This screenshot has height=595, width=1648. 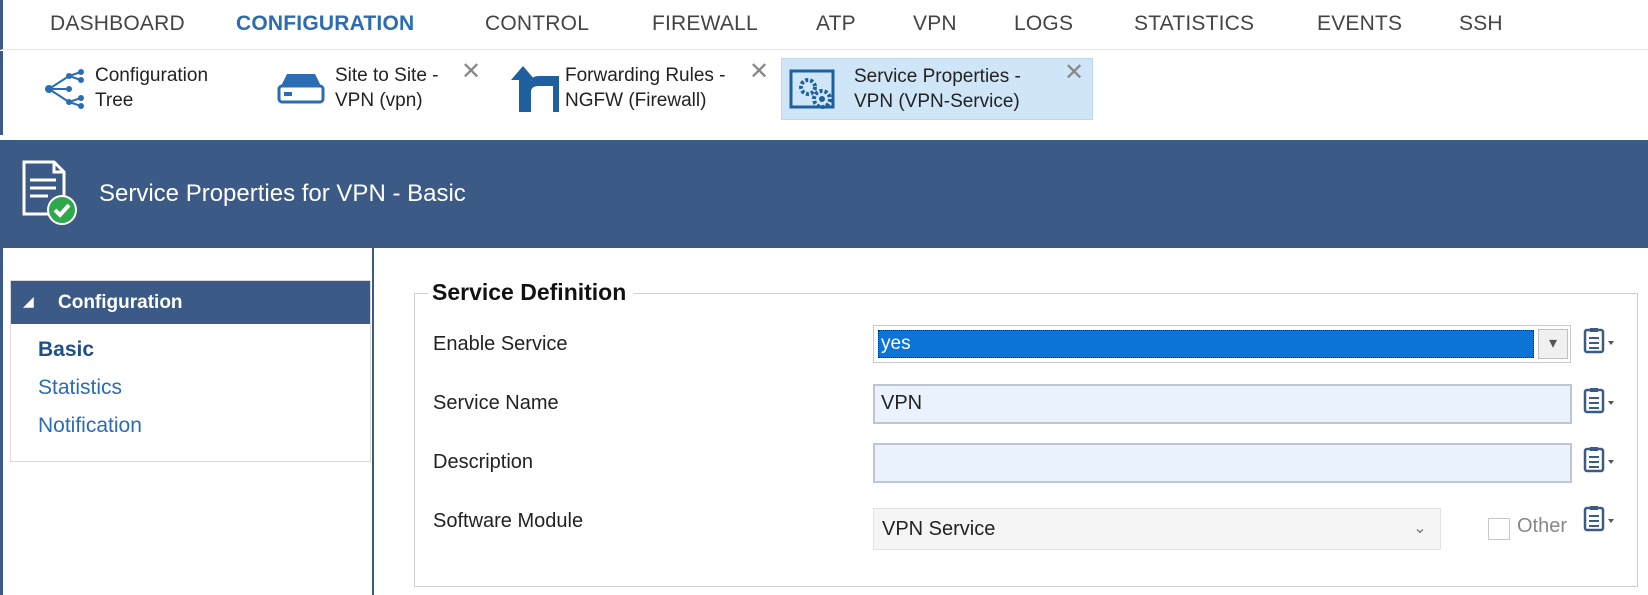 I want to click on sidebar-item-basic: Basic, so click(x=66, y=350).